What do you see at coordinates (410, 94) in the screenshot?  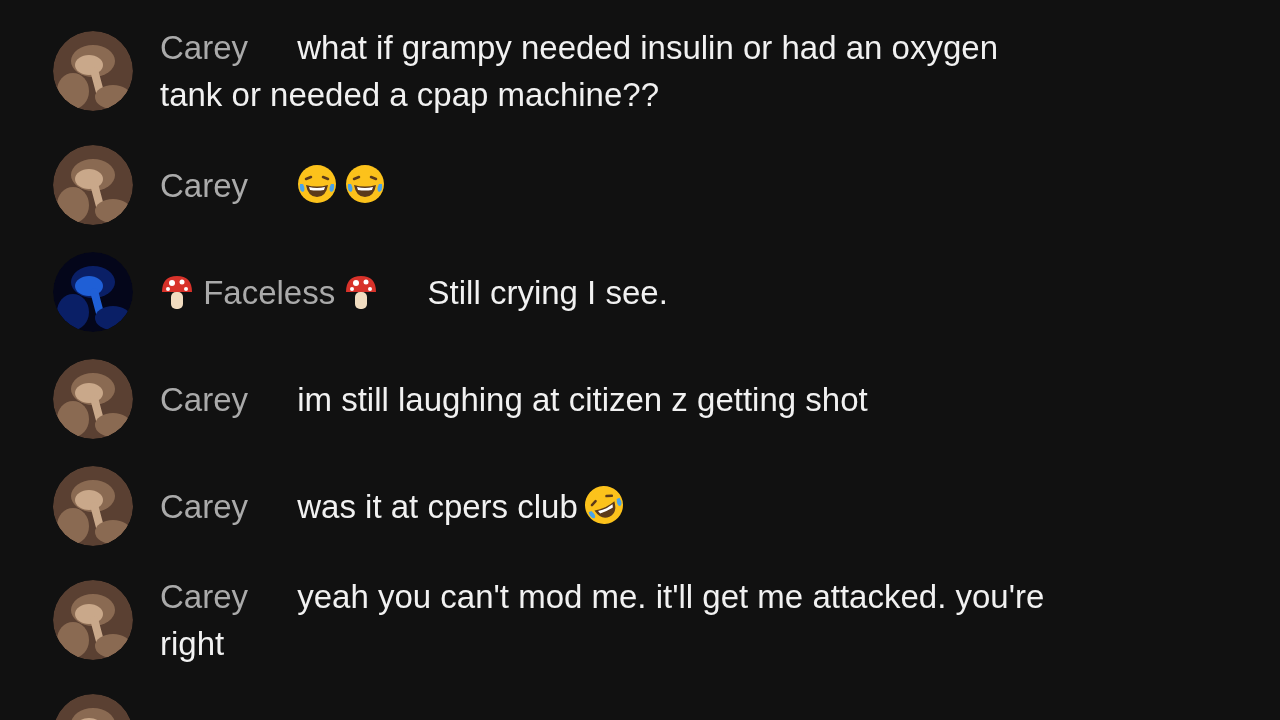 I see `message-text: tank or needed a cpap machine??` at bounding box center [410, 94].